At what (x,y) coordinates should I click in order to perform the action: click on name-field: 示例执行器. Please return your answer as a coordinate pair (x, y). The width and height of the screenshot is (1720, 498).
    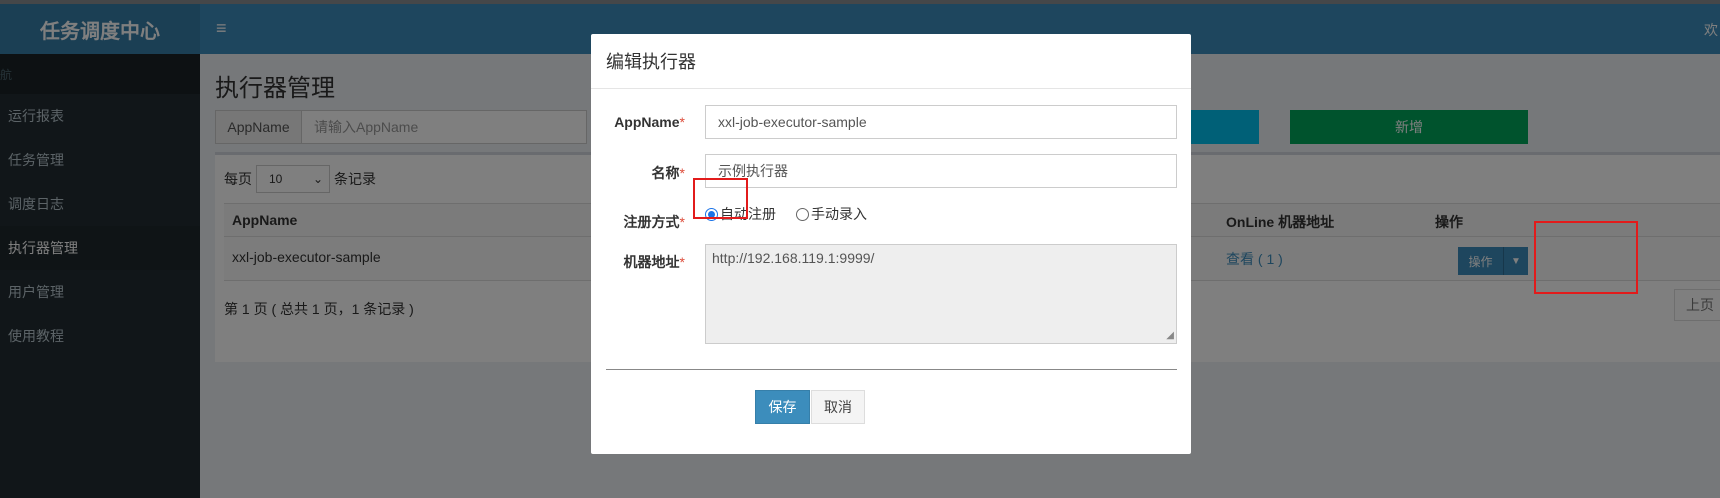
    Looking at the image, I should click on (941, 171).